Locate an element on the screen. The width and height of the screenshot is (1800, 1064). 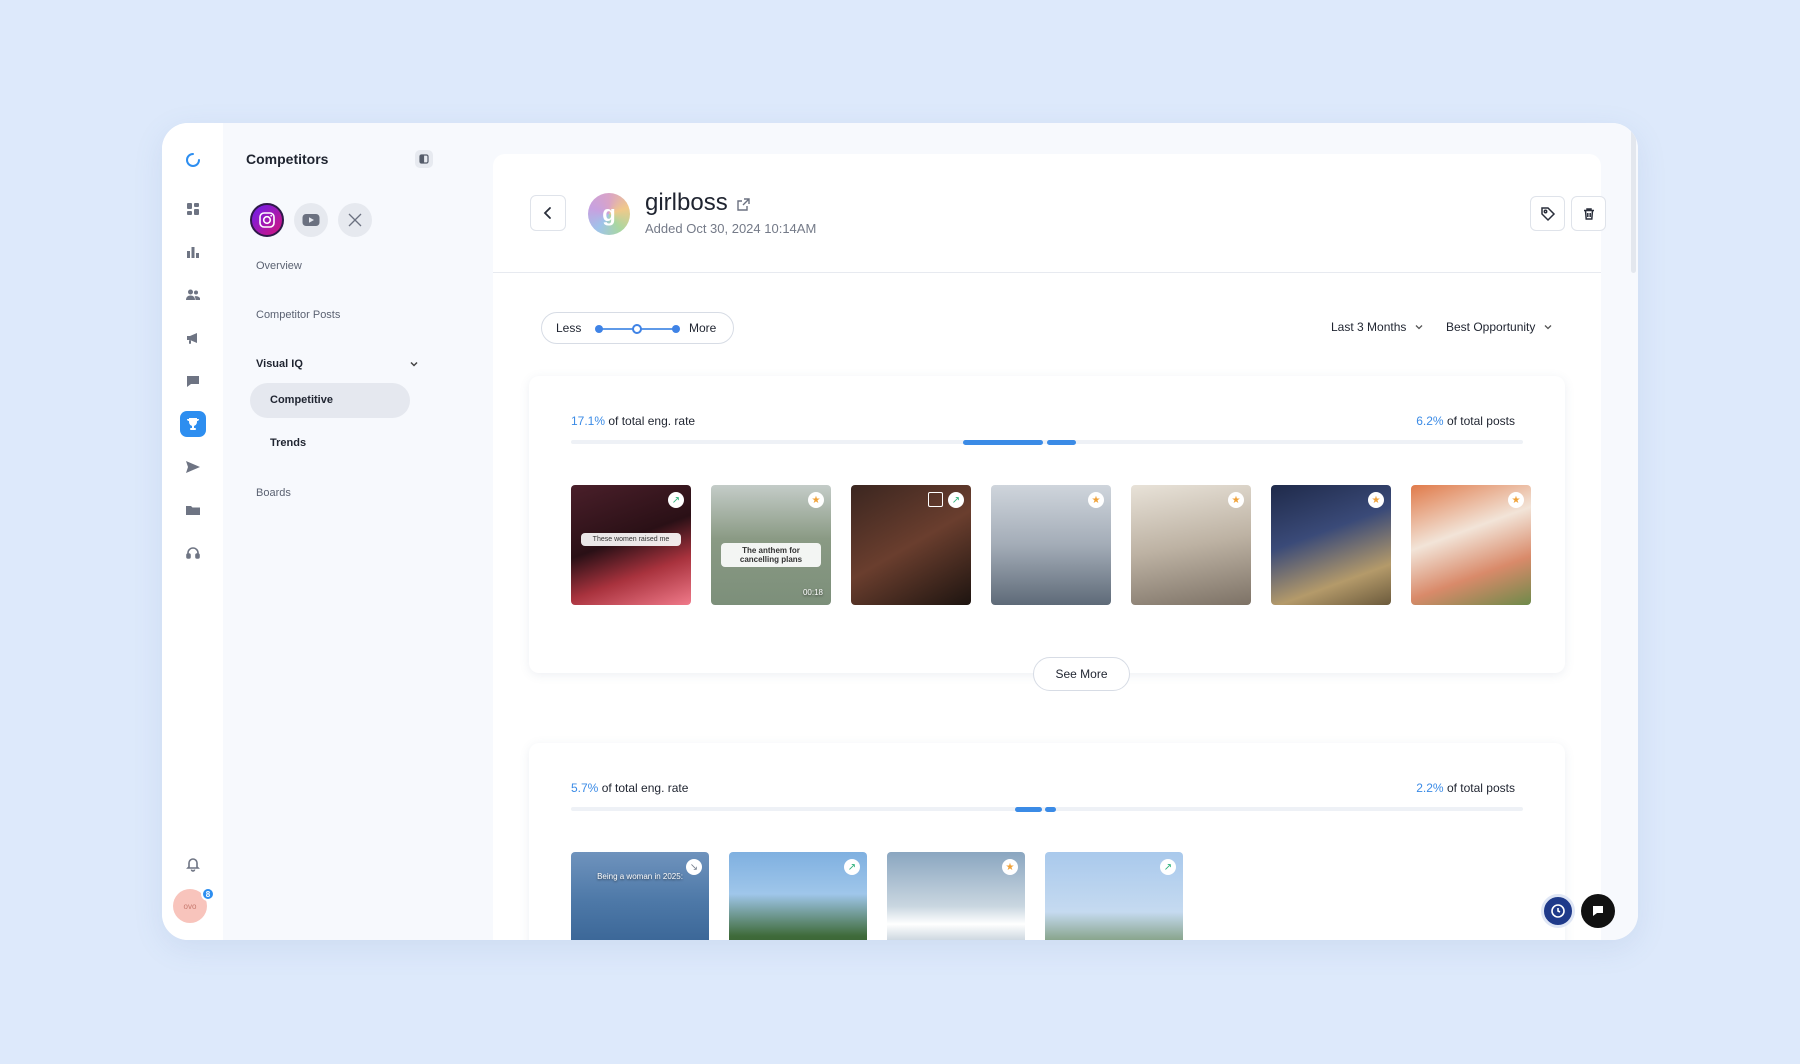
collapse-sidebar-icon is located at coordinates (424, 159).